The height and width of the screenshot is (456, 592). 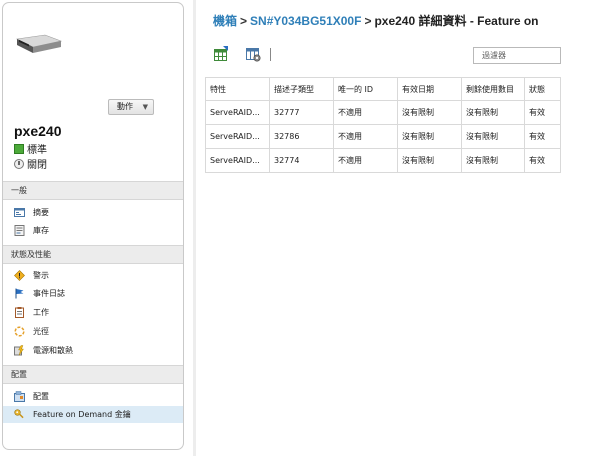 I want to click on nav-item-label: Feature on Demand 金鑰, so click(x=82, y=414).